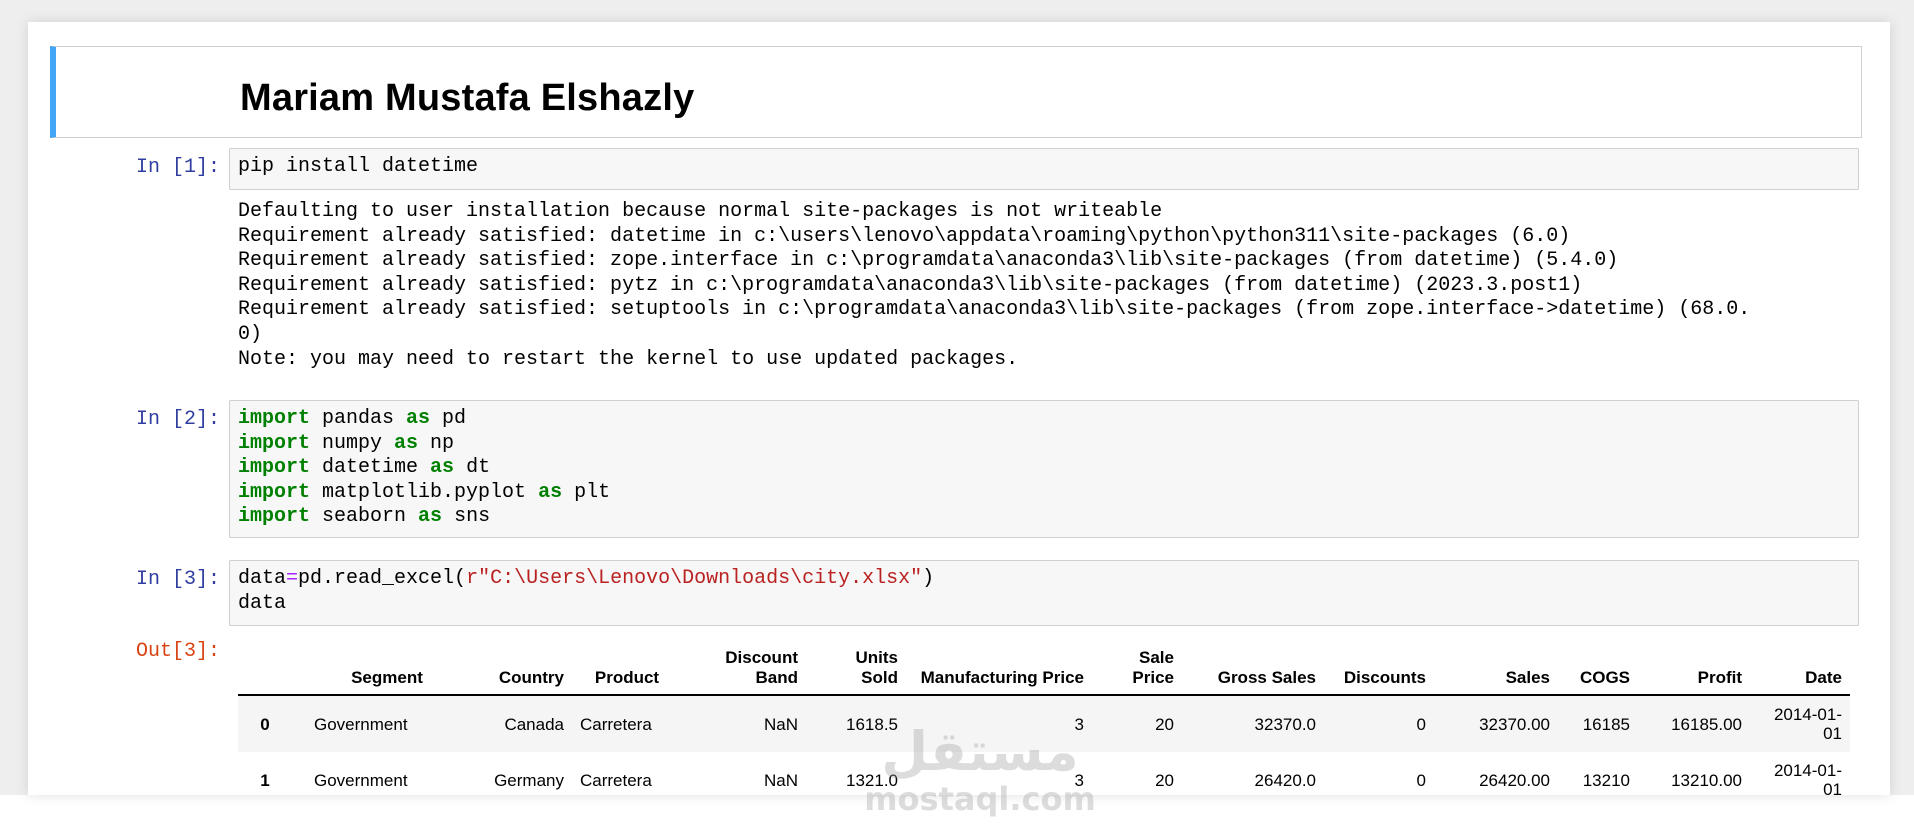  What do you see at coordinates (872, 724) in the screenshot?
I see `cell-units-sold: 1618.5` at bounding box center [872, 724].